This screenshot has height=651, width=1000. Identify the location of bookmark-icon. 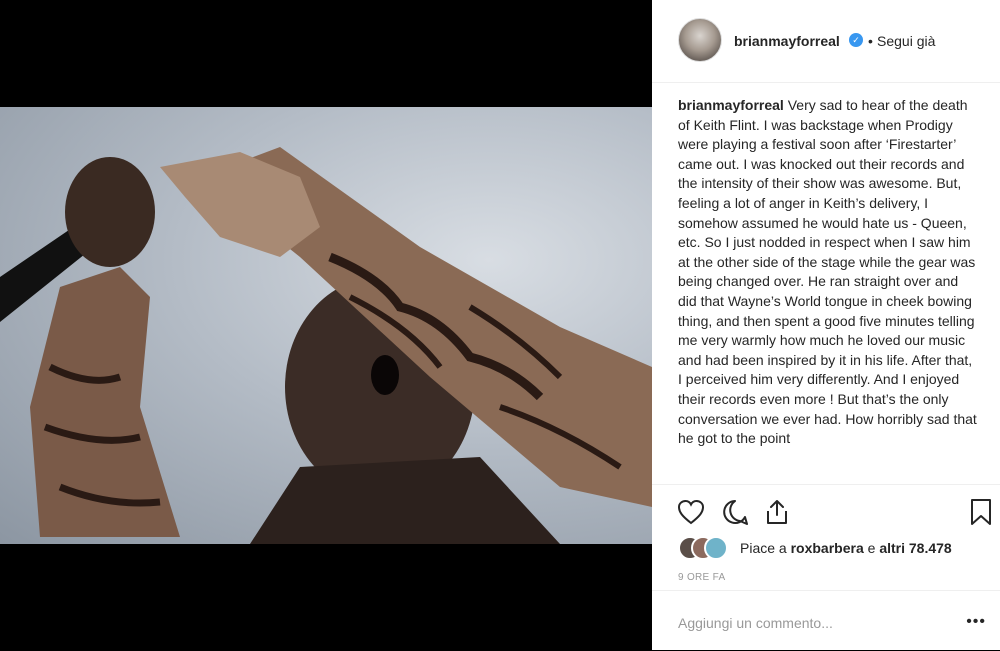
(981, 512).